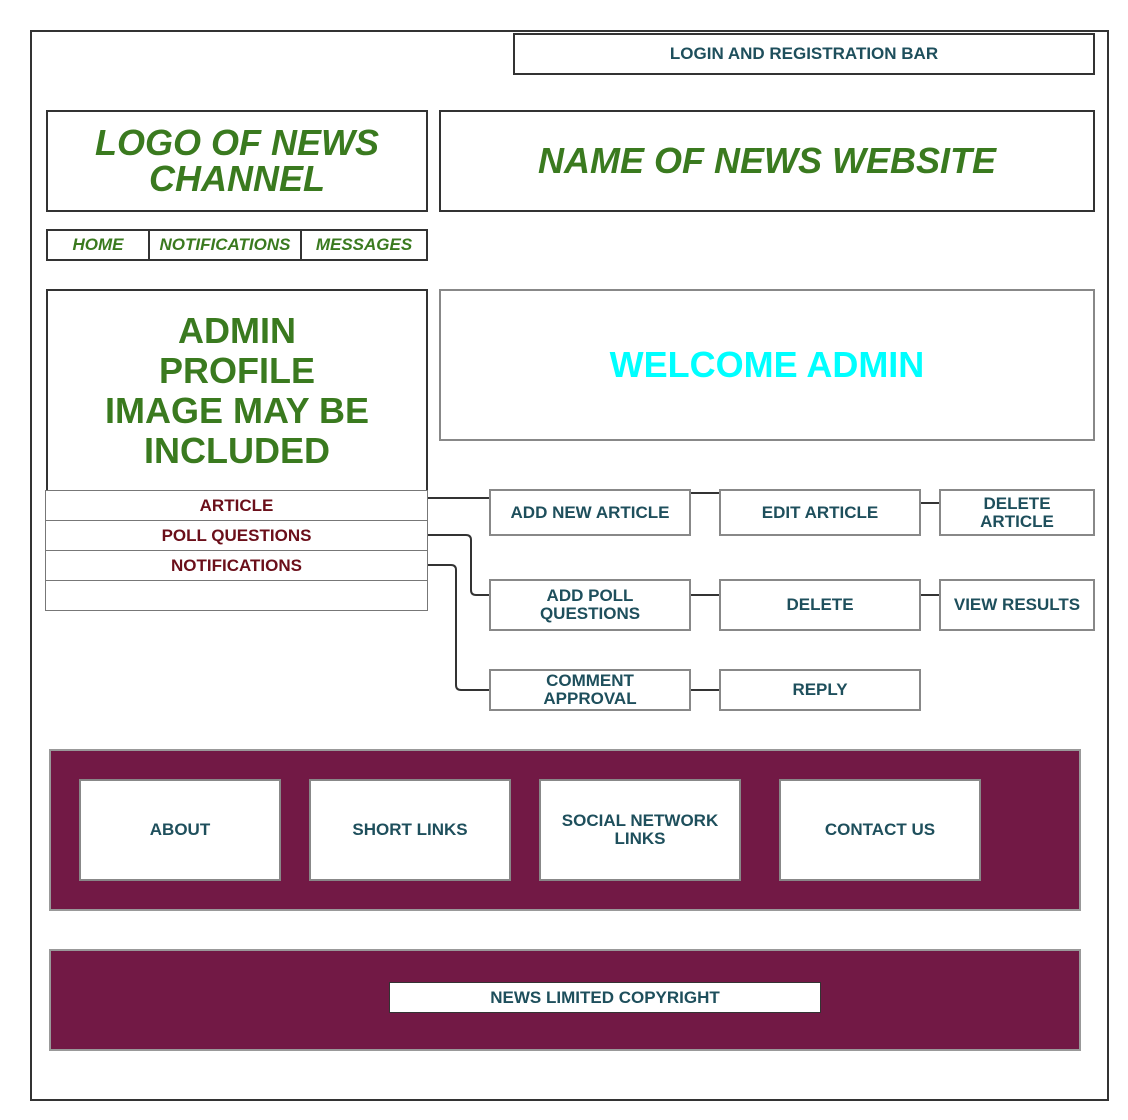 Image resolution: width=1128 pixels, height=1120 pixels. I want to click on social-network-links: SOCIAL NETWORK LINKS, so click(640, 830).